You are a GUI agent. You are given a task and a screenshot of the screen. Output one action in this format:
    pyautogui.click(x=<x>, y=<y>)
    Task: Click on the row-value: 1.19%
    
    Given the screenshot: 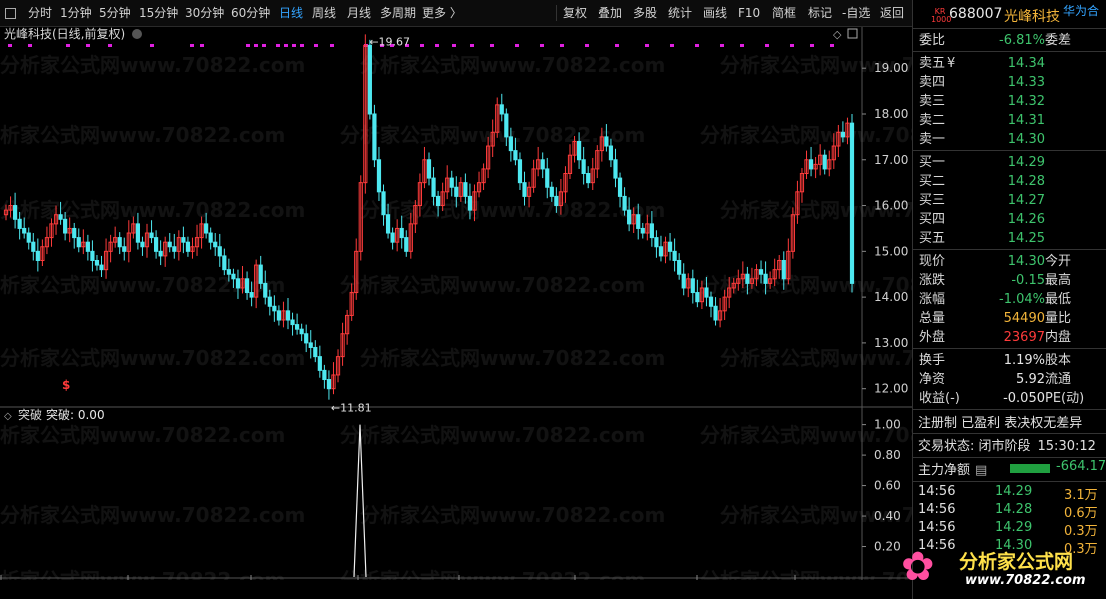 What is the action you would take?
    pyautogui.click(x=1024, y=360)
    